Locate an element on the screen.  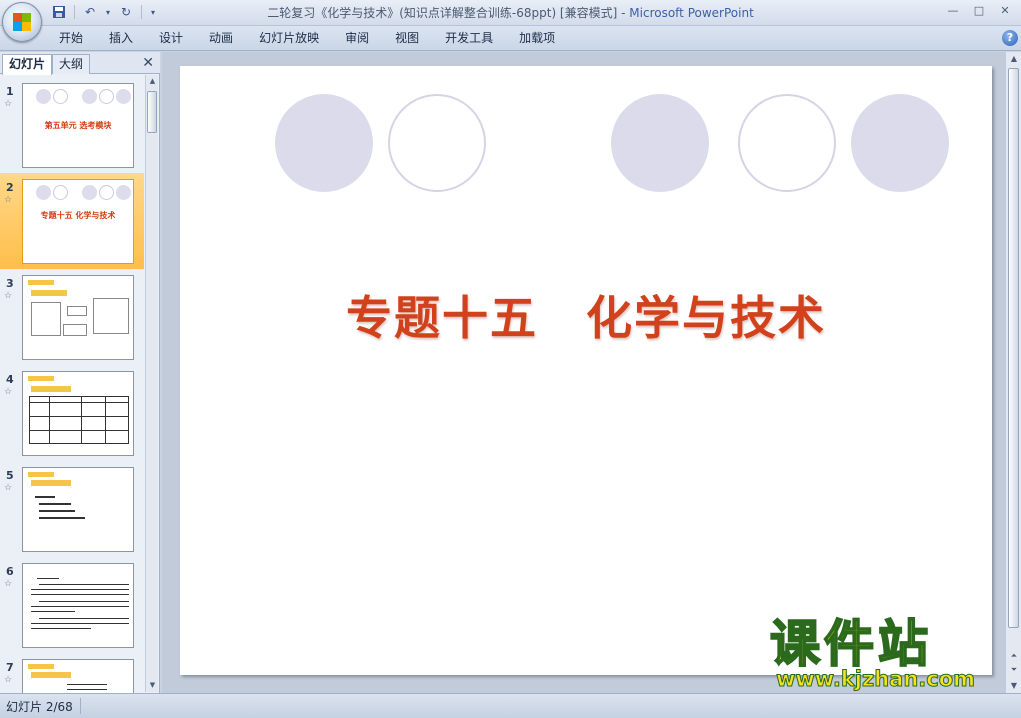
watermark-logo: 课件站 is located at coordinates (850, 644).